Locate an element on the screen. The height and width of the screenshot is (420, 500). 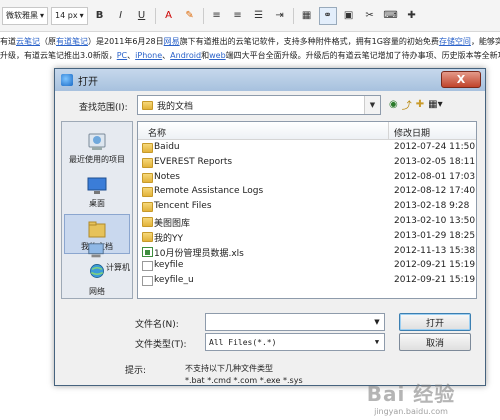
filetype-value: All Files(*.*) is located at coordinates (243, 342).